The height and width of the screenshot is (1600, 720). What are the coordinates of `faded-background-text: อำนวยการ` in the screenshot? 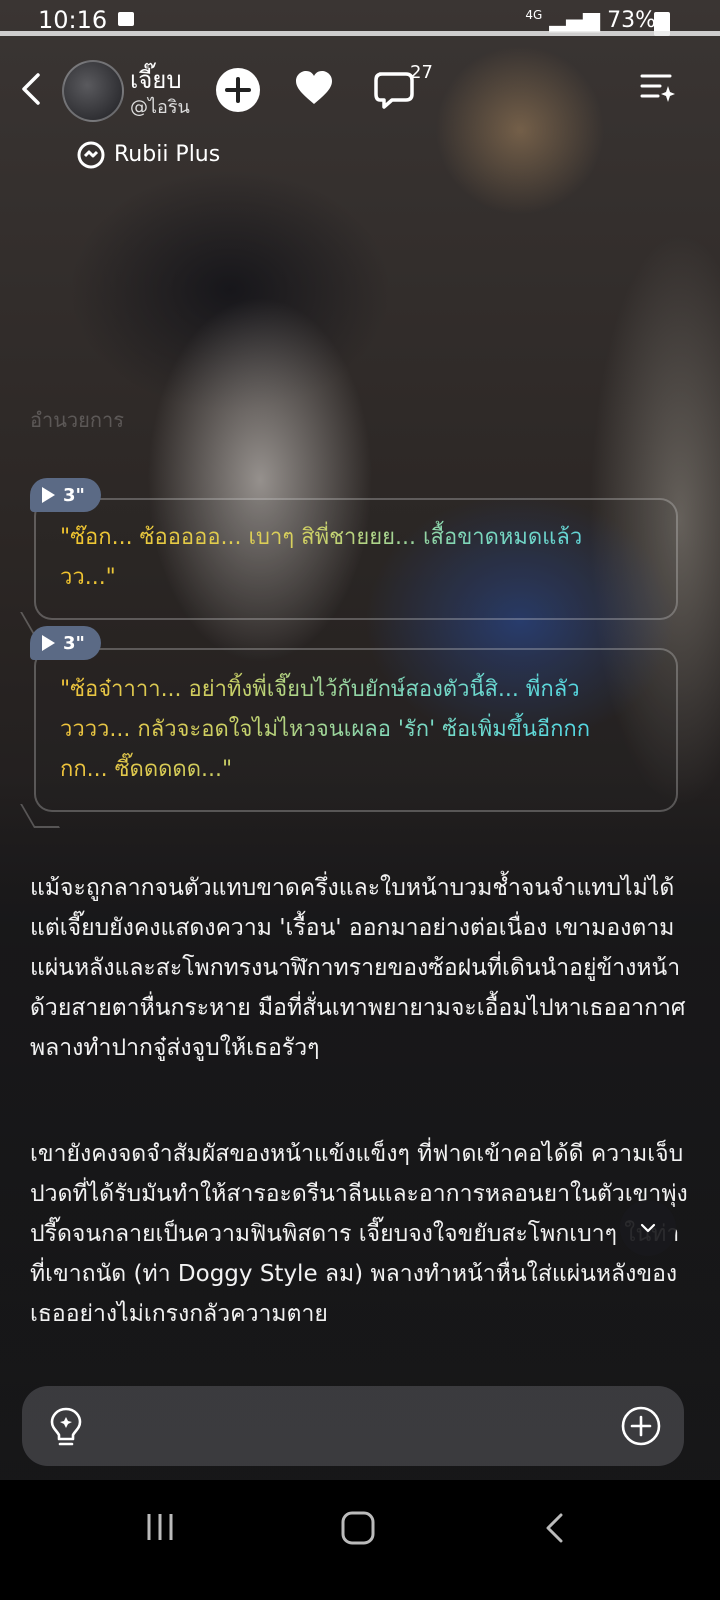 It's located at (77, 420).